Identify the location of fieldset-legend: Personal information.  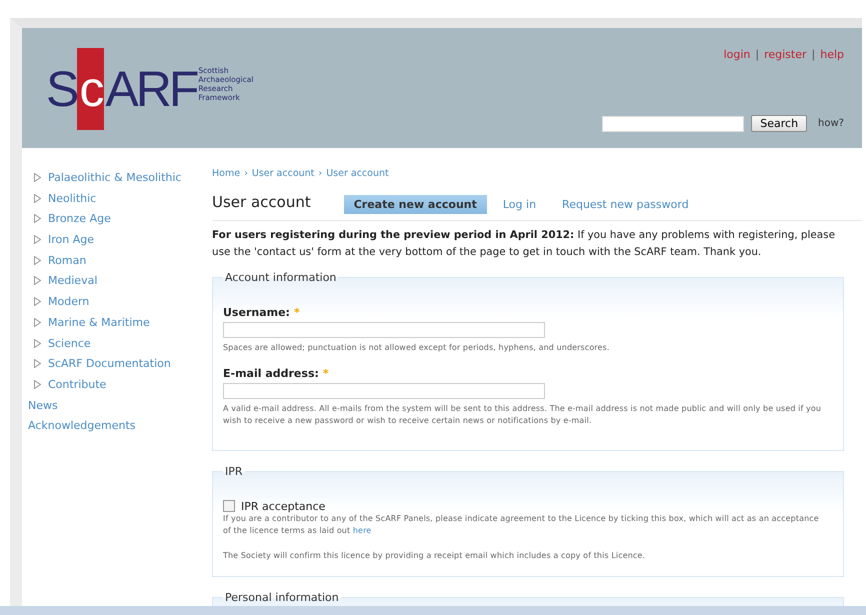
(282, 597).